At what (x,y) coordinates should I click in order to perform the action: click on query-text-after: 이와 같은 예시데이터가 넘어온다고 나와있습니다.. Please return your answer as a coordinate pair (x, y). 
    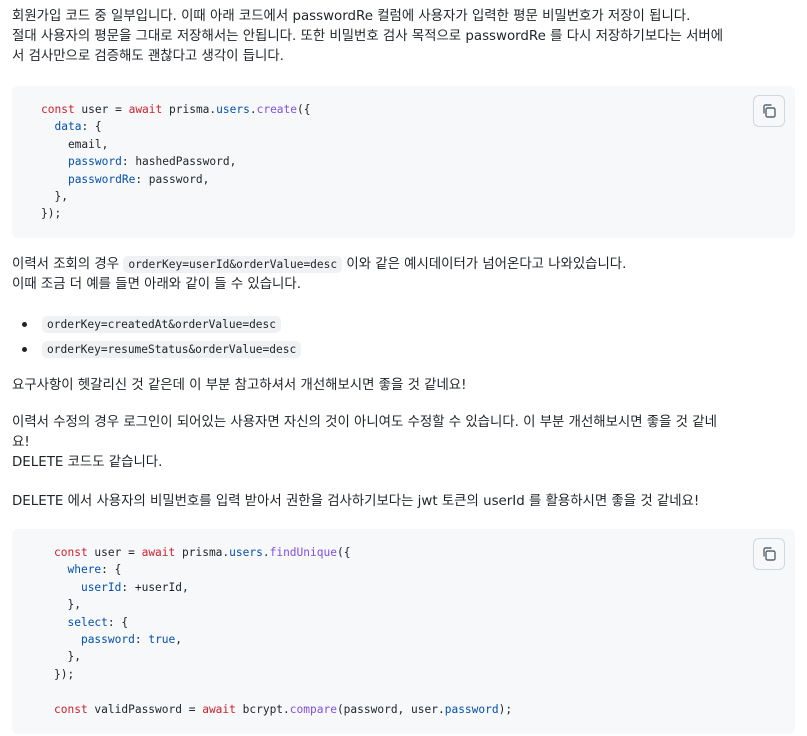
    Looking at the image, I should click on (484, 264).